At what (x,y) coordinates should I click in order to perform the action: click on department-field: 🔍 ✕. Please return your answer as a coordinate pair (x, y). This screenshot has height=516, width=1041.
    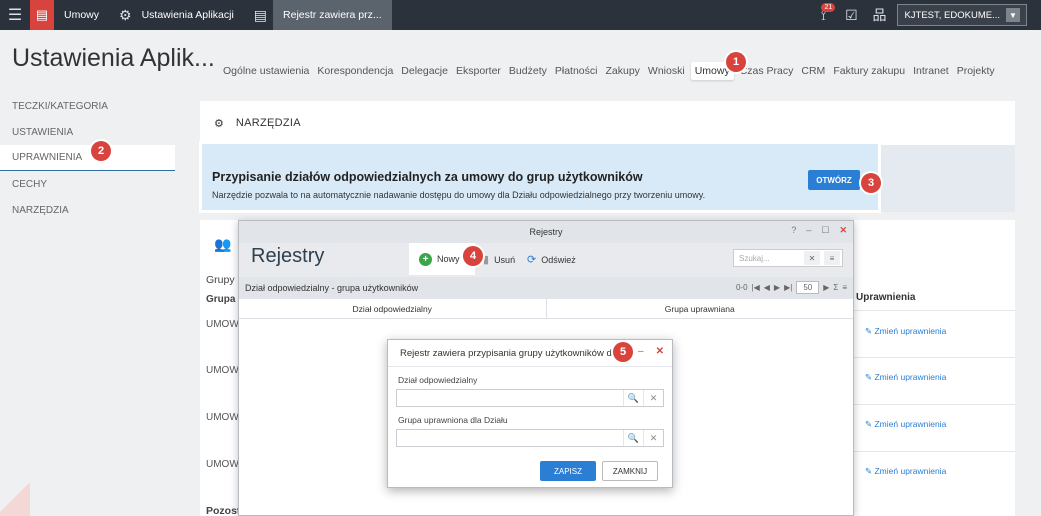
    Looking at the image, I should click on (530, 398).